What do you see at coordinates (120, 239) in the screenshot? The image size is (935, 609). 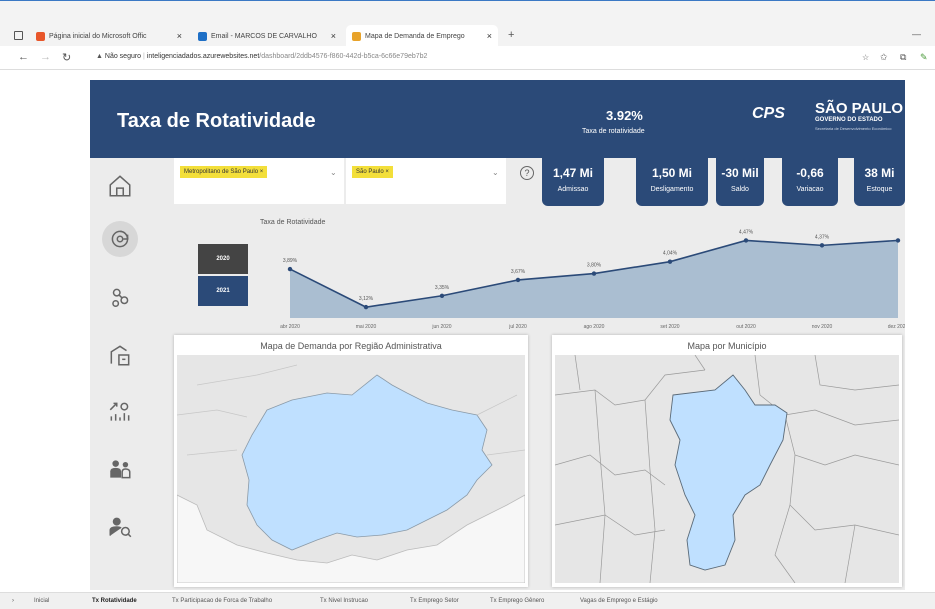 I see `turnover-icon` at bounding box center [120, 239].